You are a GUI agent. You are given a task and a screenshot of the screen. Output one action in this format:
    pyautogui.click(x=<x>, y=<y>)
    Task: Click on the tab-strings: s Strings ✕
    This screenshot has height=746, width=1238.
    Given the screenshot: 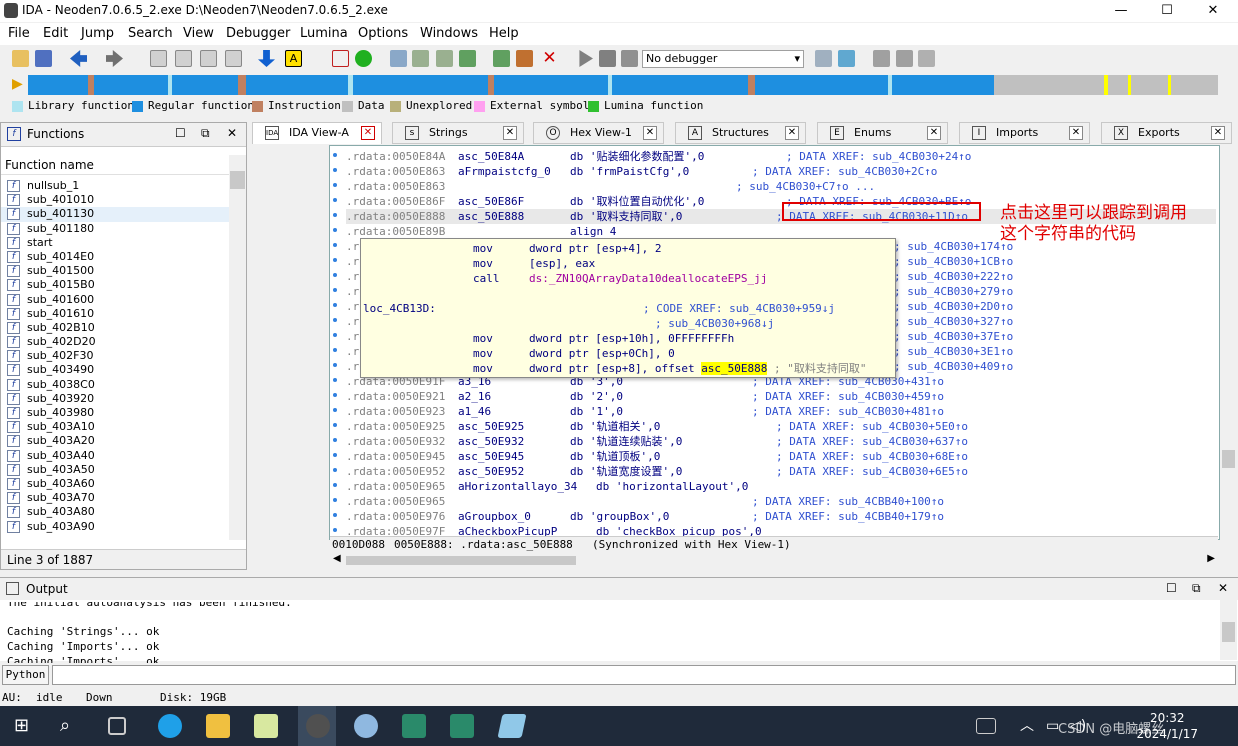 What is the action you would take?
    pyautogui.click(x=458, y=133)
    